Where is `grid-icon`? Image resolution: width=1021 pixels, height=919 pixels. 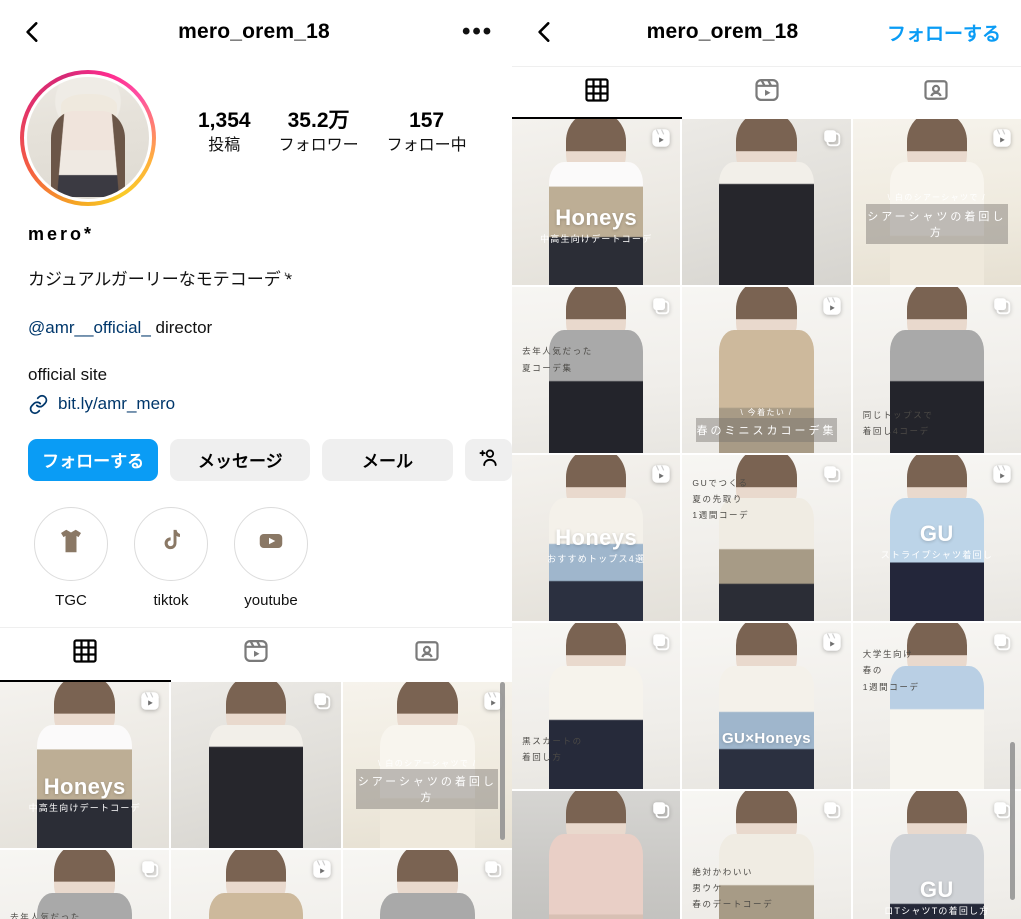 grid-icon is located at coordinates (85, 653).